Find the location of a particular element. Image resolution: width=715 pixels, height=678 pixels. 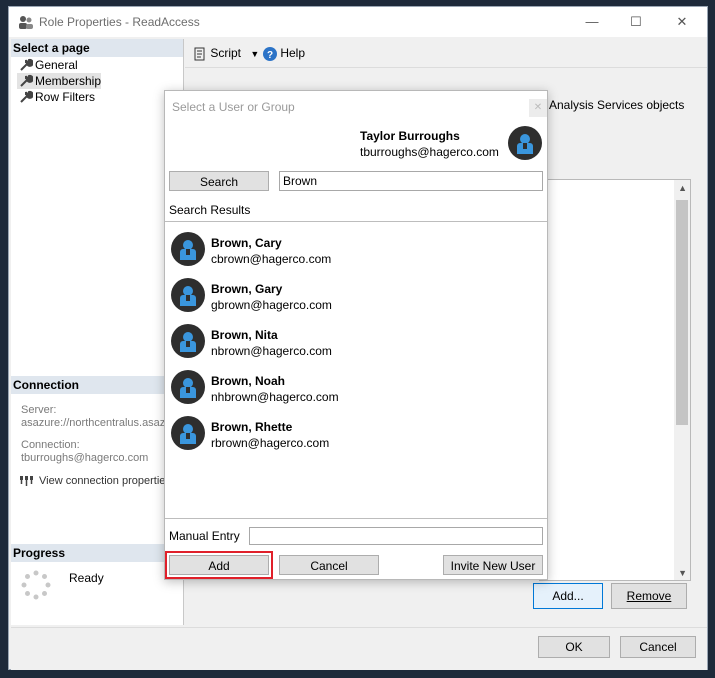

result-name: Brown, Gary is located at coordinates (247, 289).